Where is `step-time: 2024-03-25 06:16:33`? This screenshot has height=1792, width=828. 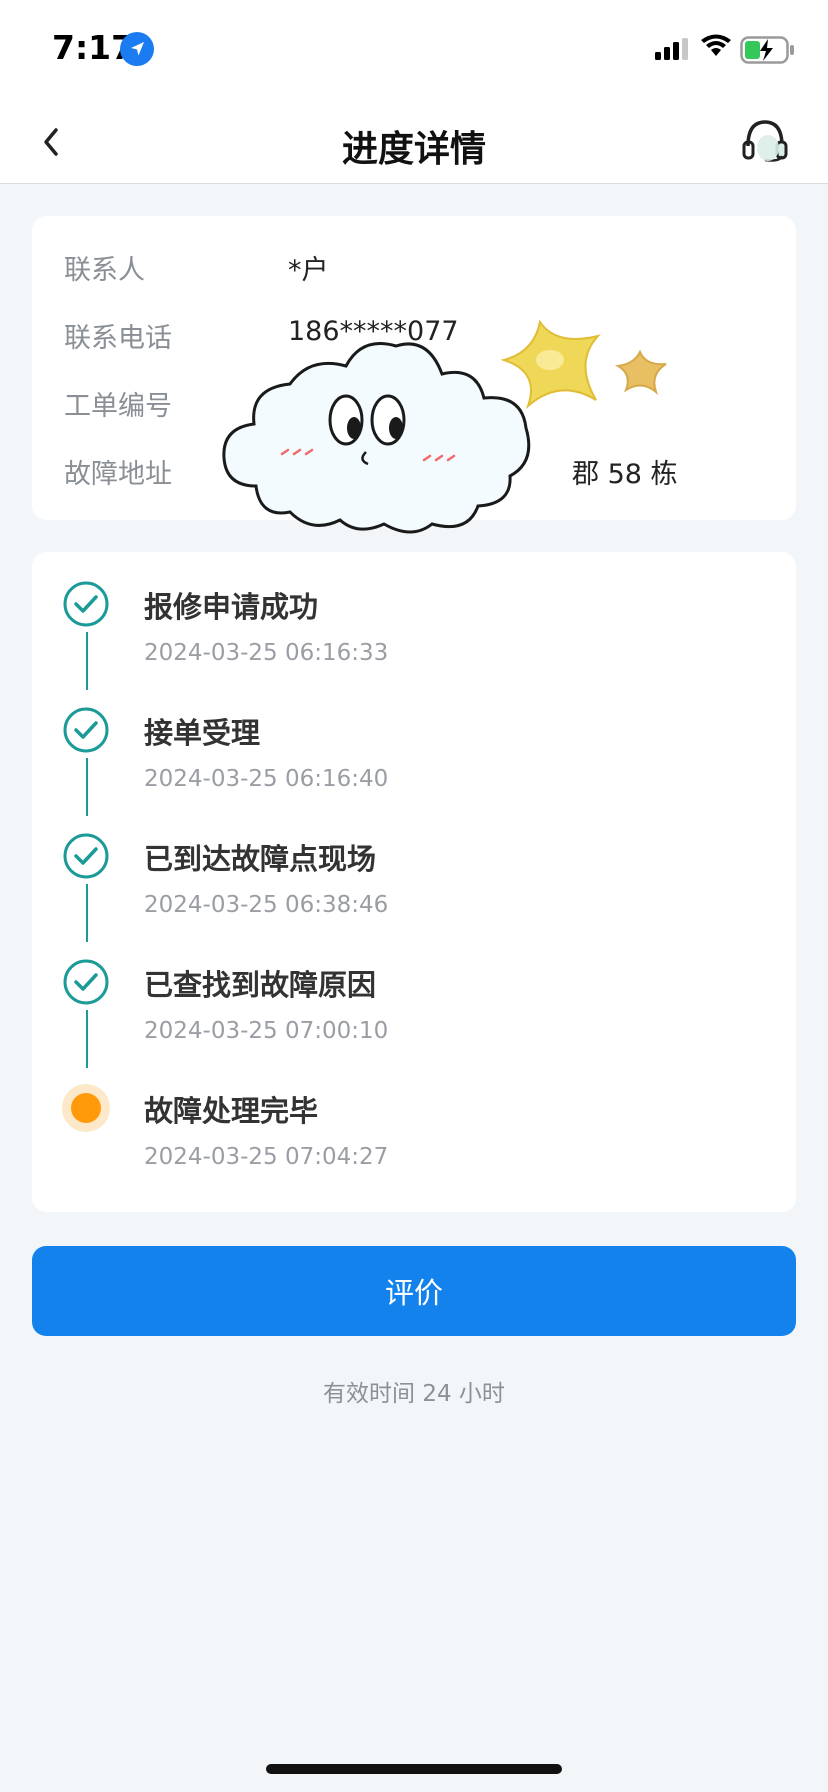
step-time: 2024-03-25 06:16:33 is located at coordinates (266, 653).